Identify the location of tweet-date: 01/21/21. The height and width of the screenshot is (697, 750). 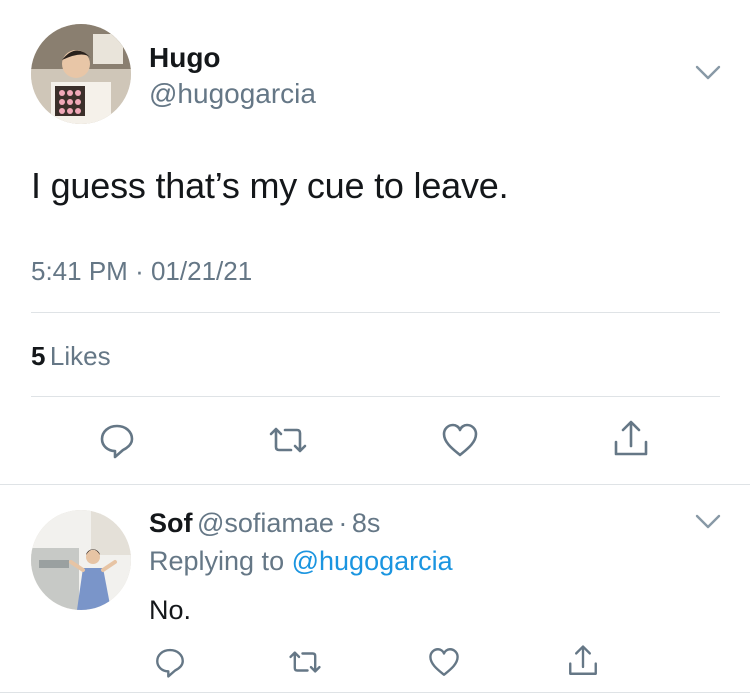
(201, 271).